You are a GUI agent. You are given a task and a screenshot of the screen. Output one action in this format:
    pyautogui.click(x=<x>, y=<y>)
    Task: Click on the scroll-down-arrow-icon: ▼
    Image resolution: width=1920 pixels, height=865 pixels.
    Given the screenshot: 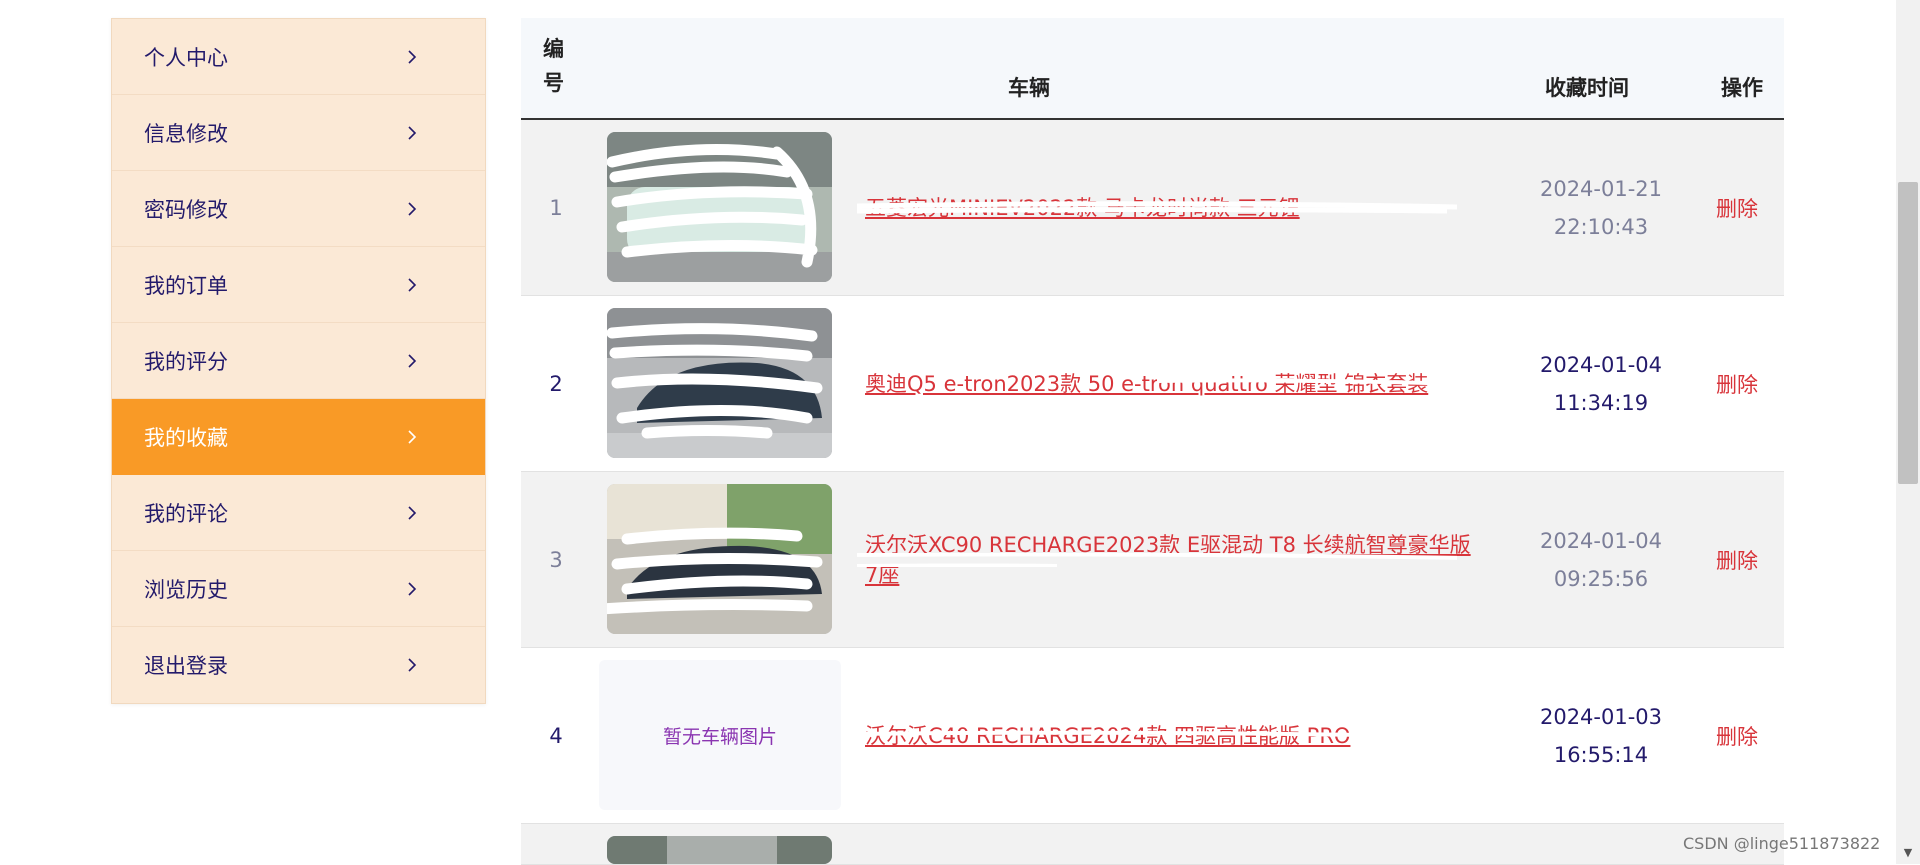 What is the action you would take?
    pyautogui.click(x=1908, y=853)
    